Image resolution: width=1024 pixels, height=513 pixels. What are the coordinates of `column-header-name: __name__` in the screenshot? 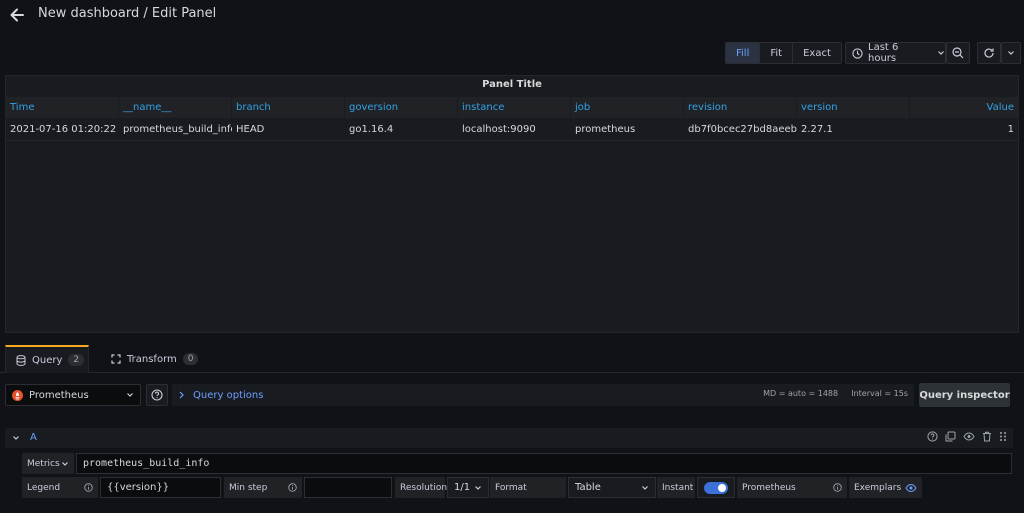 It's located at (175, 107).